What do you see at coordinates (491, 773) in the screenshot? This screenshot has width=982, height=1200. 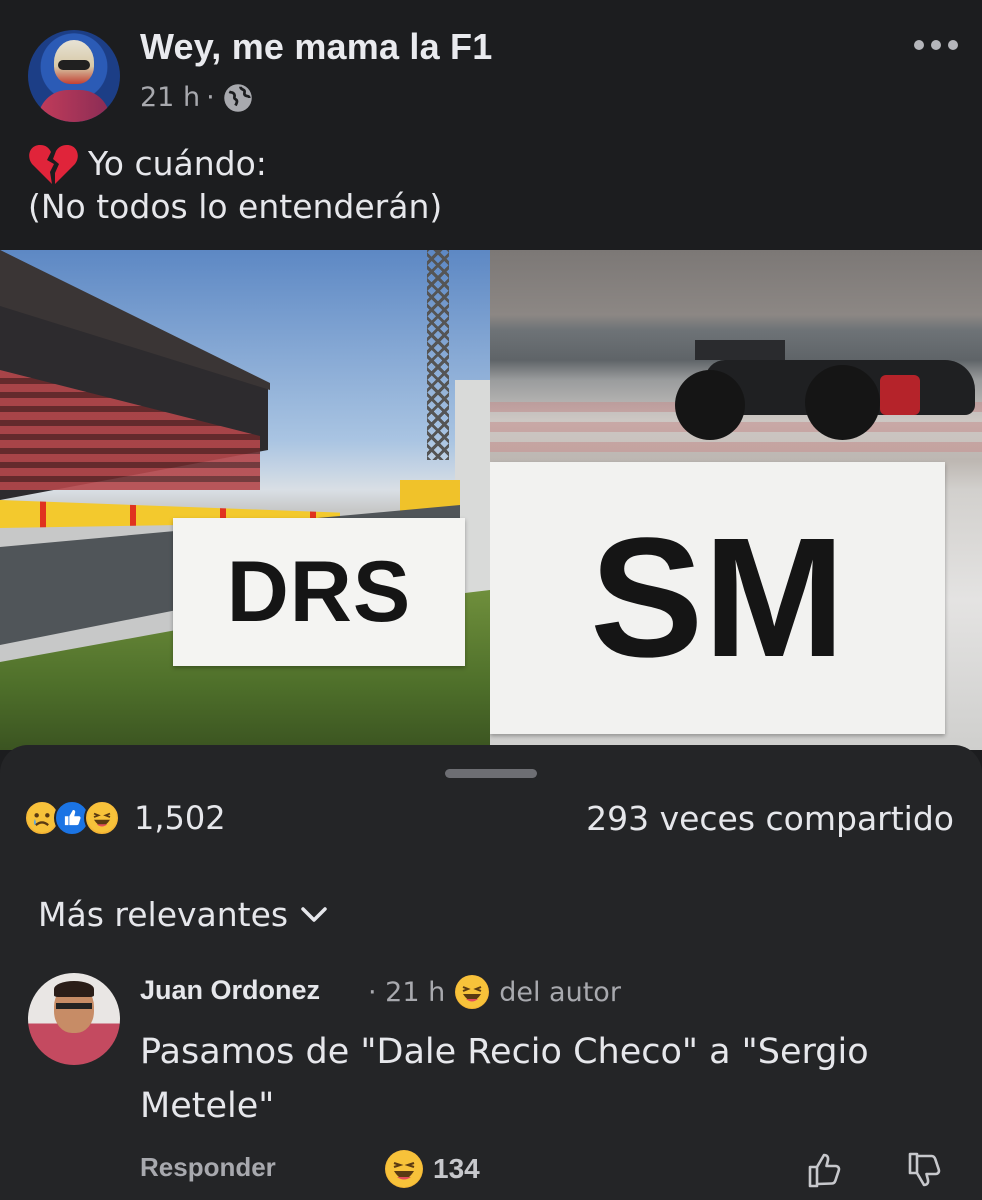 I see `sheet-drag-handle` at bounding box center [491, 773].